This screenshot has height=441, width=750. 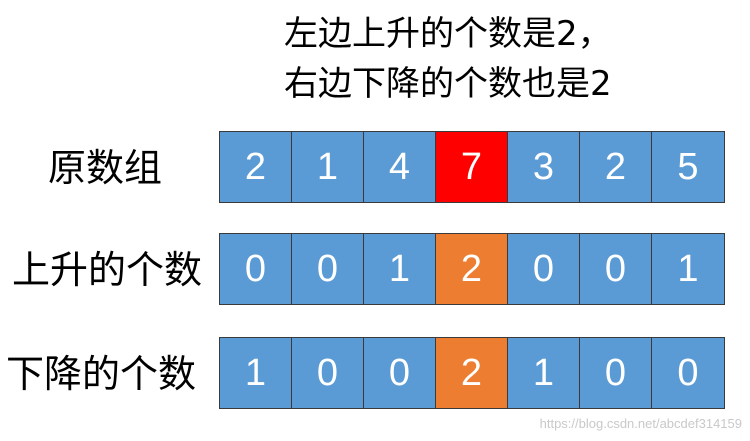 I want to click on row-label-descending: 下降的个数, so click(x=101, y=374).